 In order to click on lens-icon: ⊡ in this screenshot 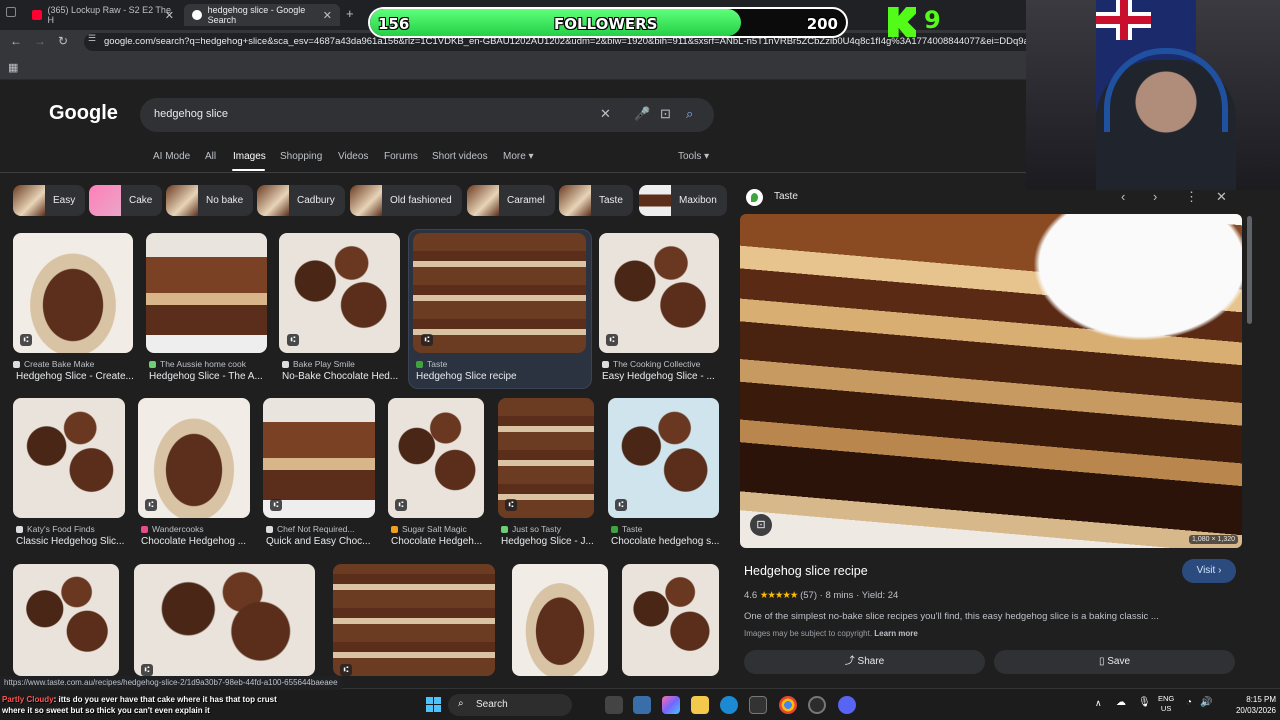, I will do `click(665, 114)`.